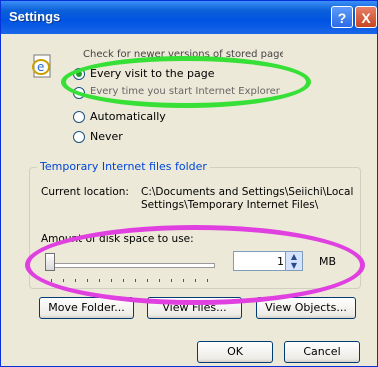 The image size is (378, 367). What do you see at coordinates (328, 261) in the screenshot?
I see `unit-label: MB` at bounding box center [328, 261].